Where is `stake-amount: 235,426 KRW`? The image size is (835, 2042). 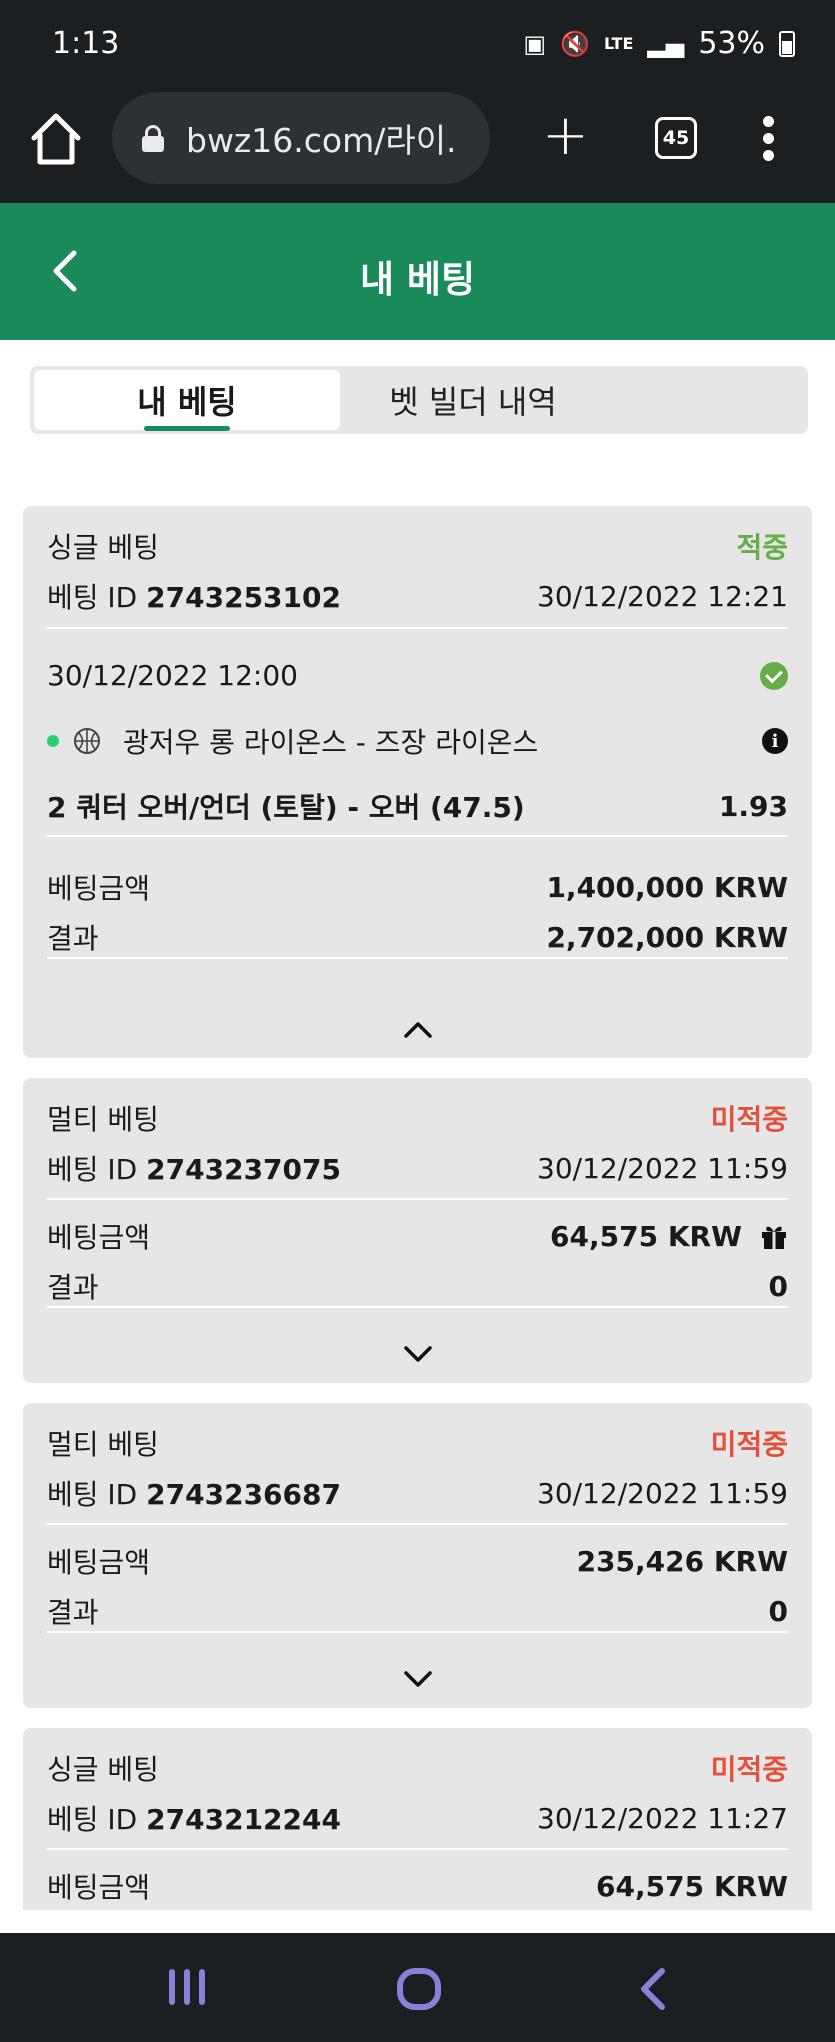
stake-amount: 235,426 KRW is located at coordinates (682, 1561).